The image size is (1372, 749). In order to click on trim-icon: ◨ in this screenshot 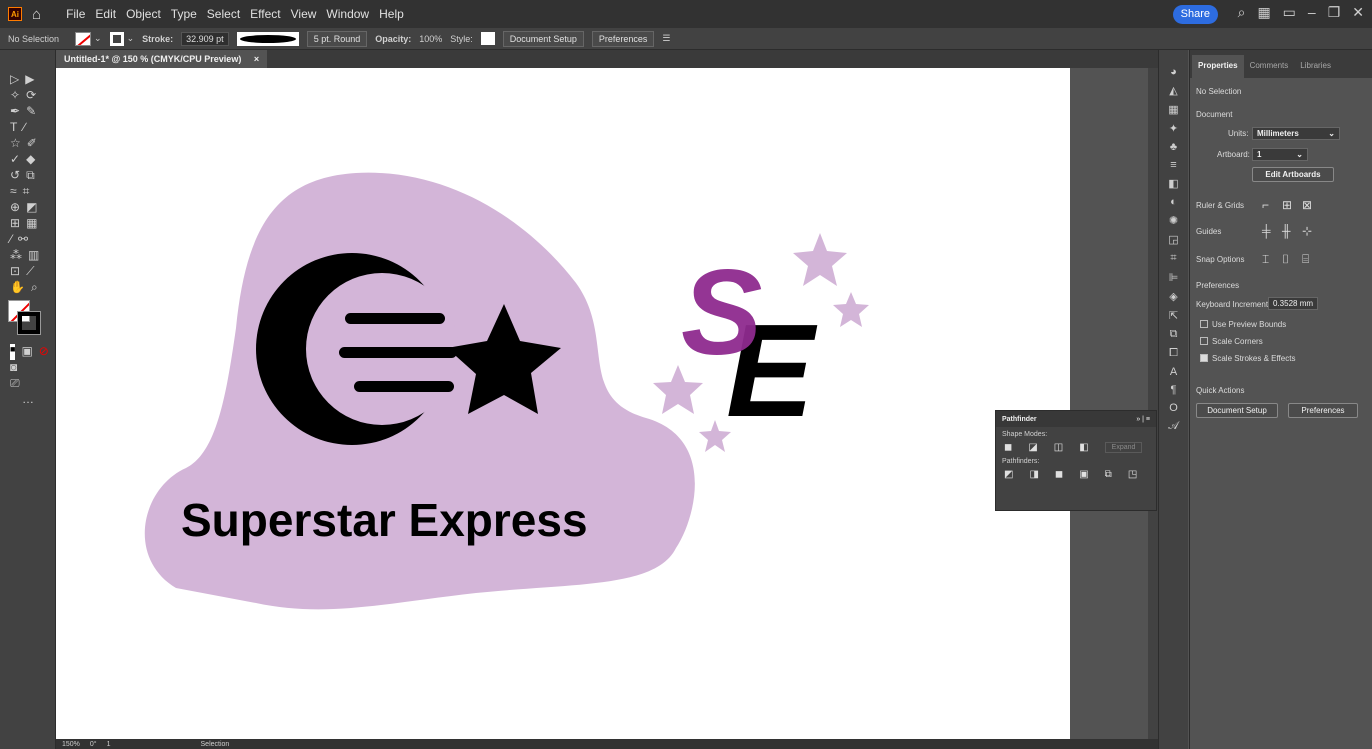, I will do `click(1033, 474)`.